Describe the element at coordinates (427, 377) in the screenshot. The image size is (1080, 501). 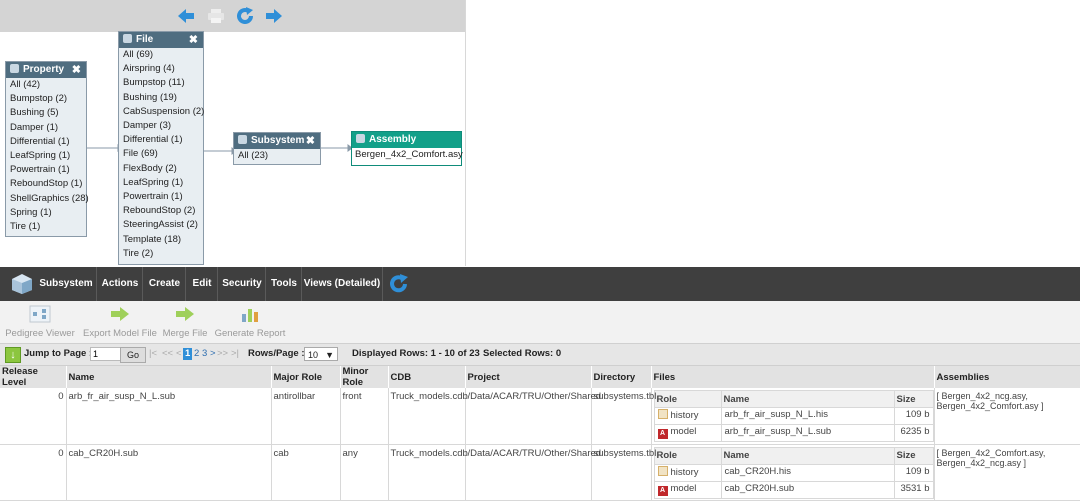
I see `column-header: CDB` at that location.